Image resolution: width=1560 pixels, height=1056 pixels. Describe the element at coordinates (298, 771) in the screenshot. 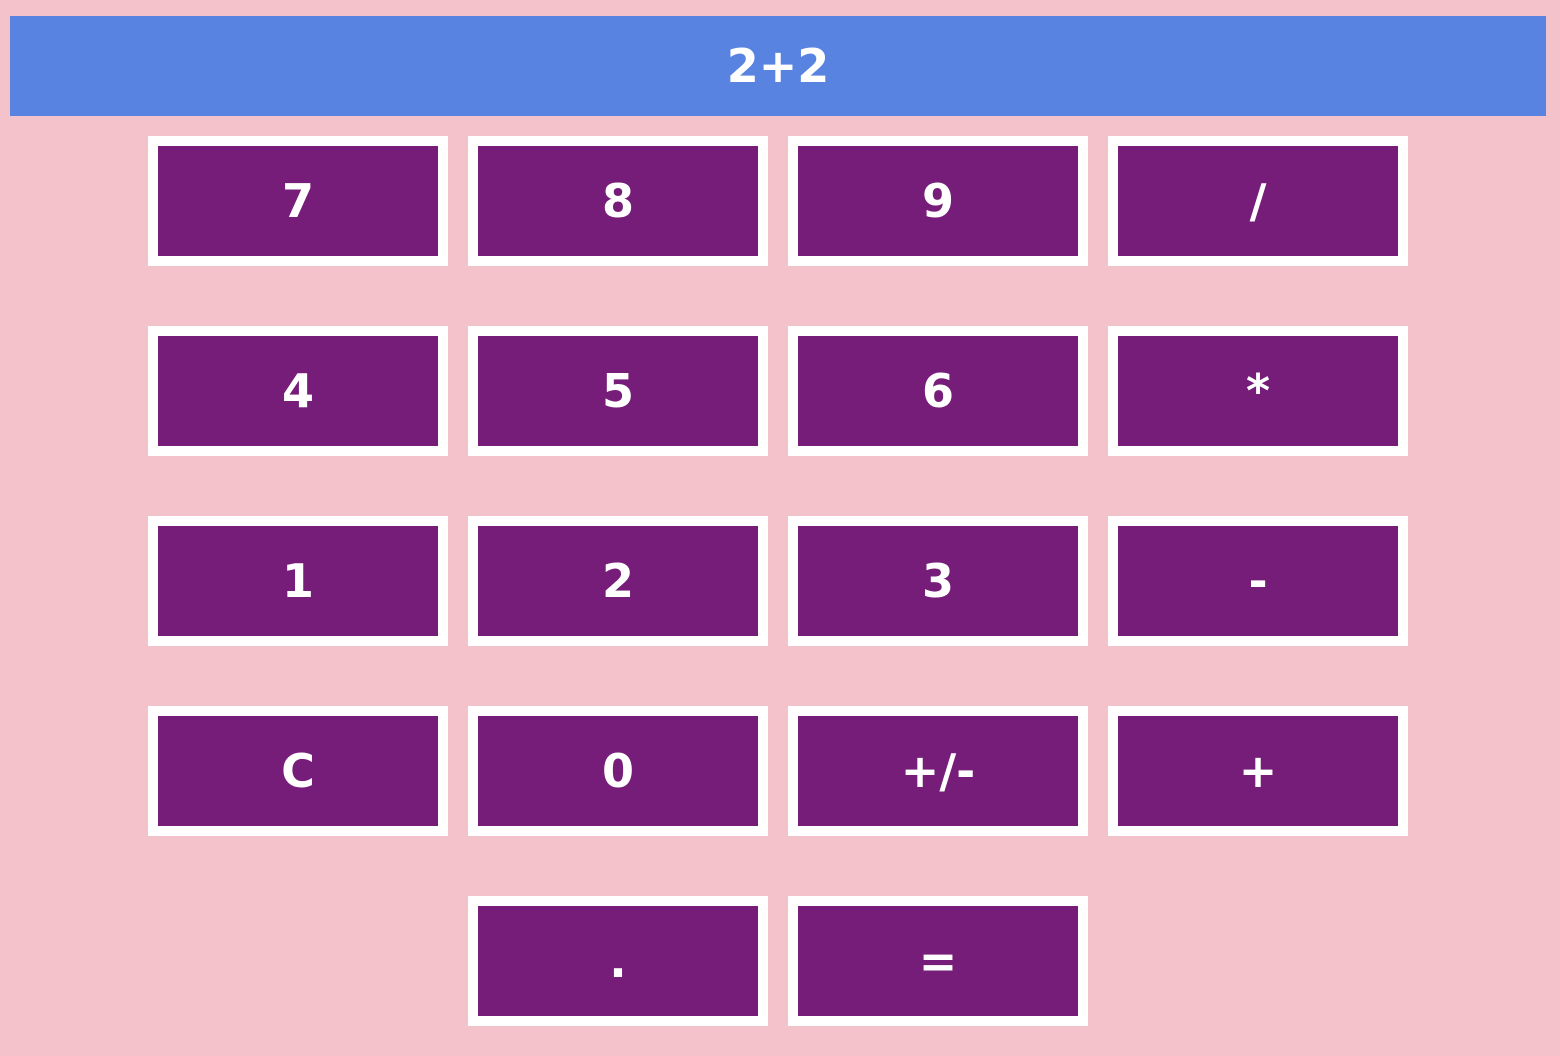

I see `clear-button: C` at that location.